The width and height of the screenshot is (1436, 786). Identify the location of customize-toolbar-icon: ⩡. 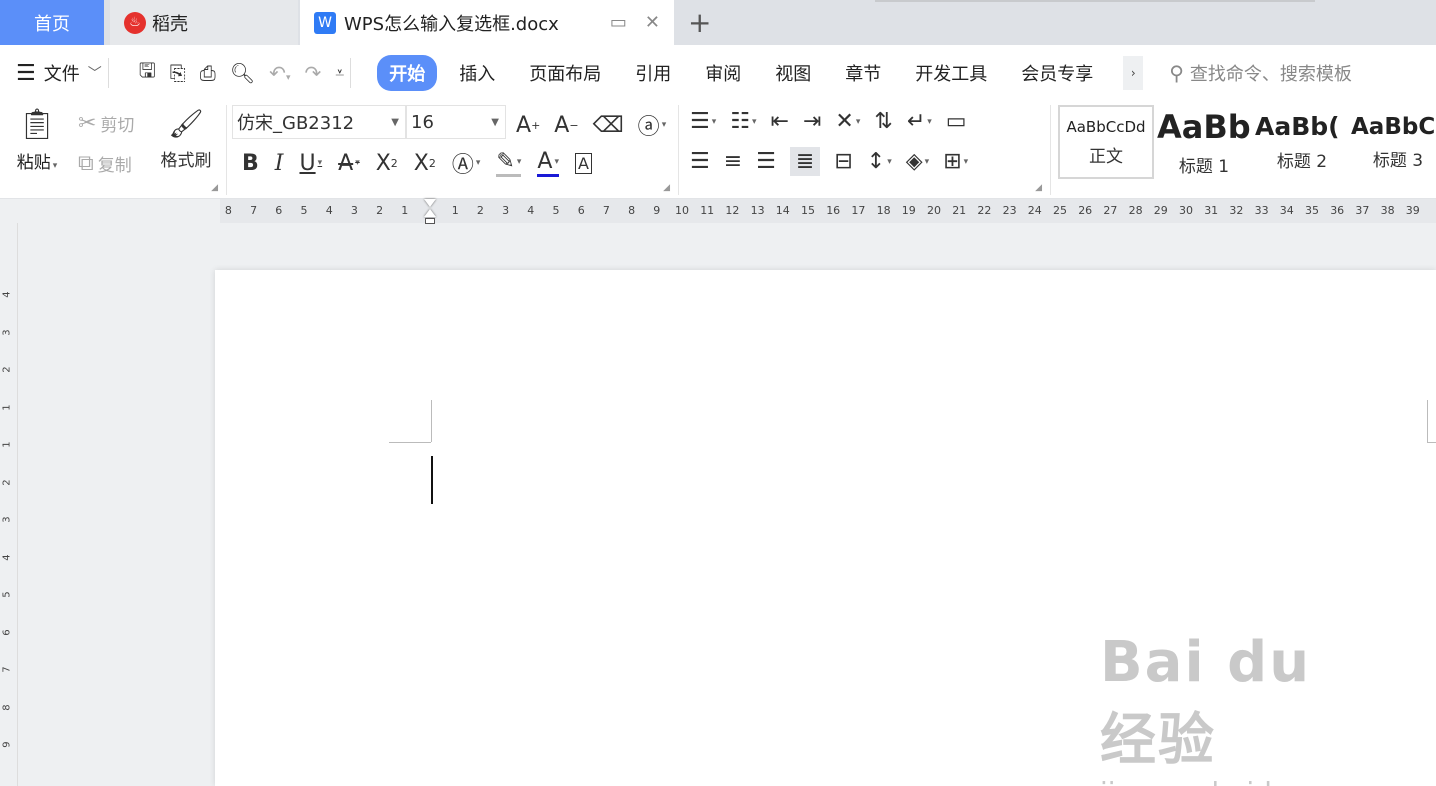
(339, 73).